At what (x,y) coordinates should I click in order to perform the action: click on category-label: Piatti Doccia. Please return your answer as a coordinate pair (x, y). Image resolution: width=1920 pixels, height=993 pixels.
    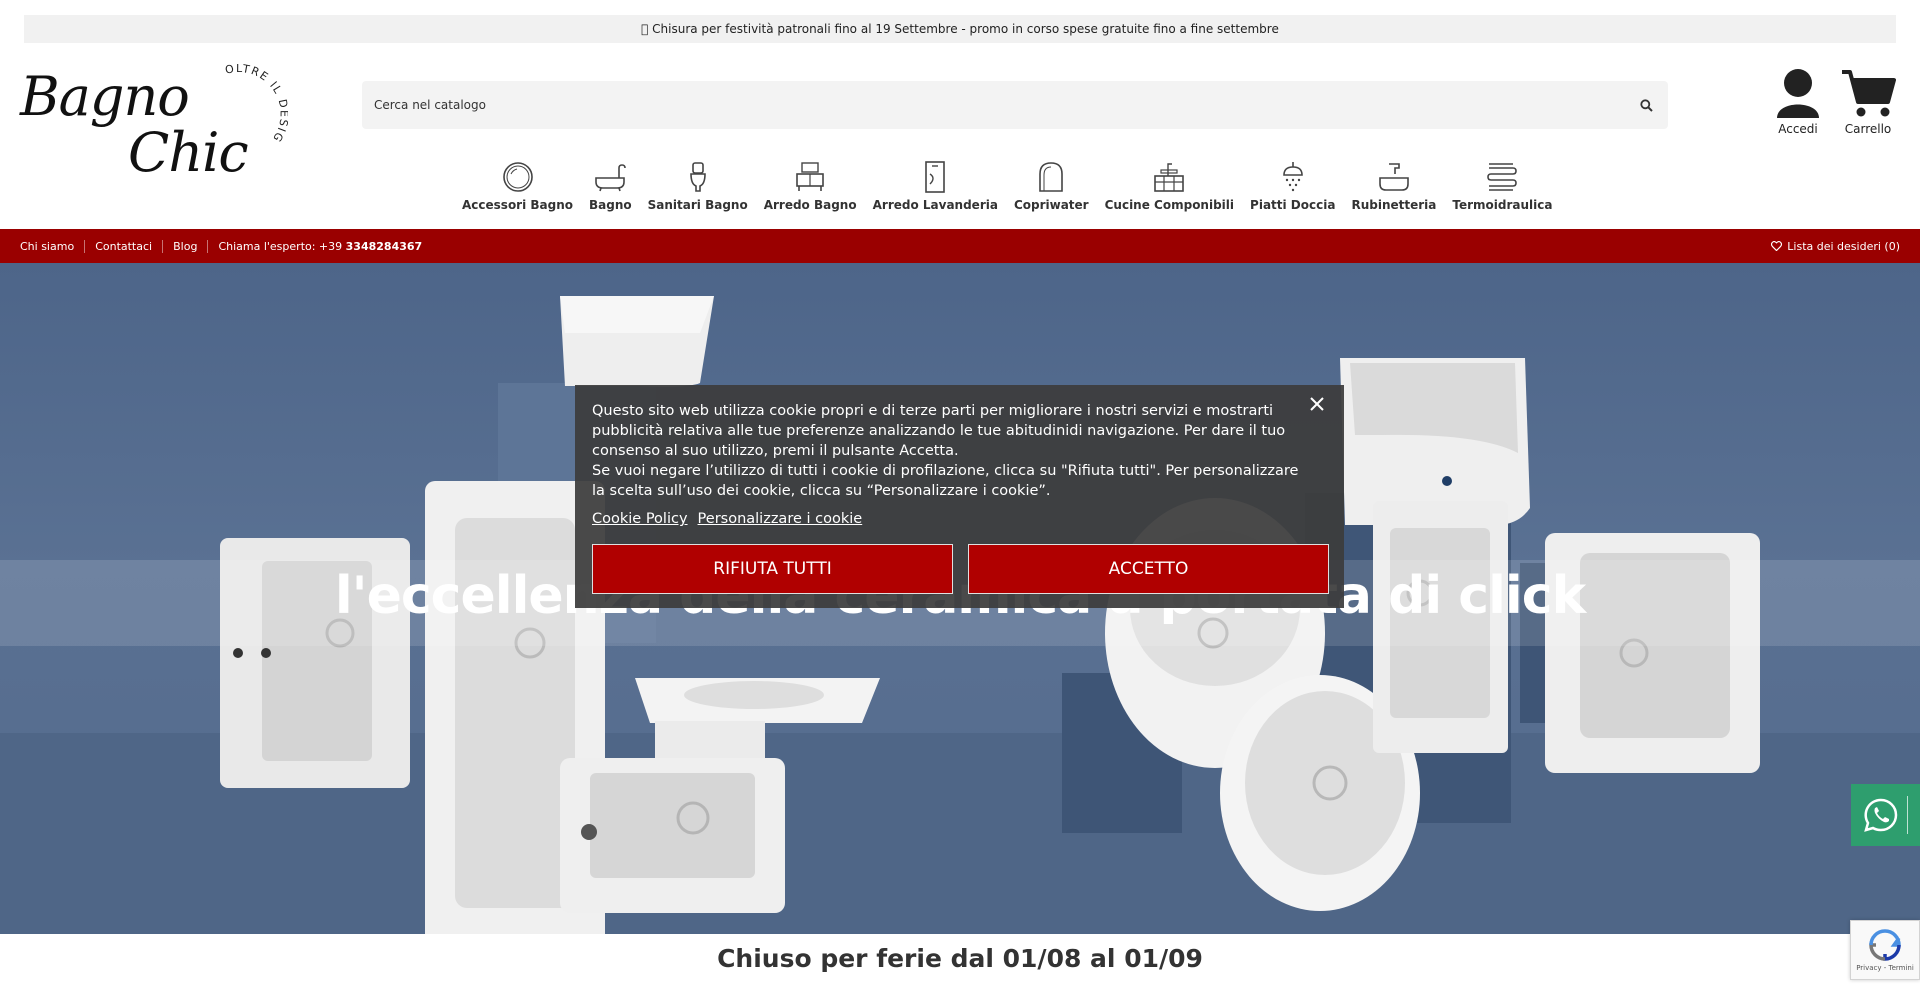
    Looking at the image, I should click on (1293, 205).